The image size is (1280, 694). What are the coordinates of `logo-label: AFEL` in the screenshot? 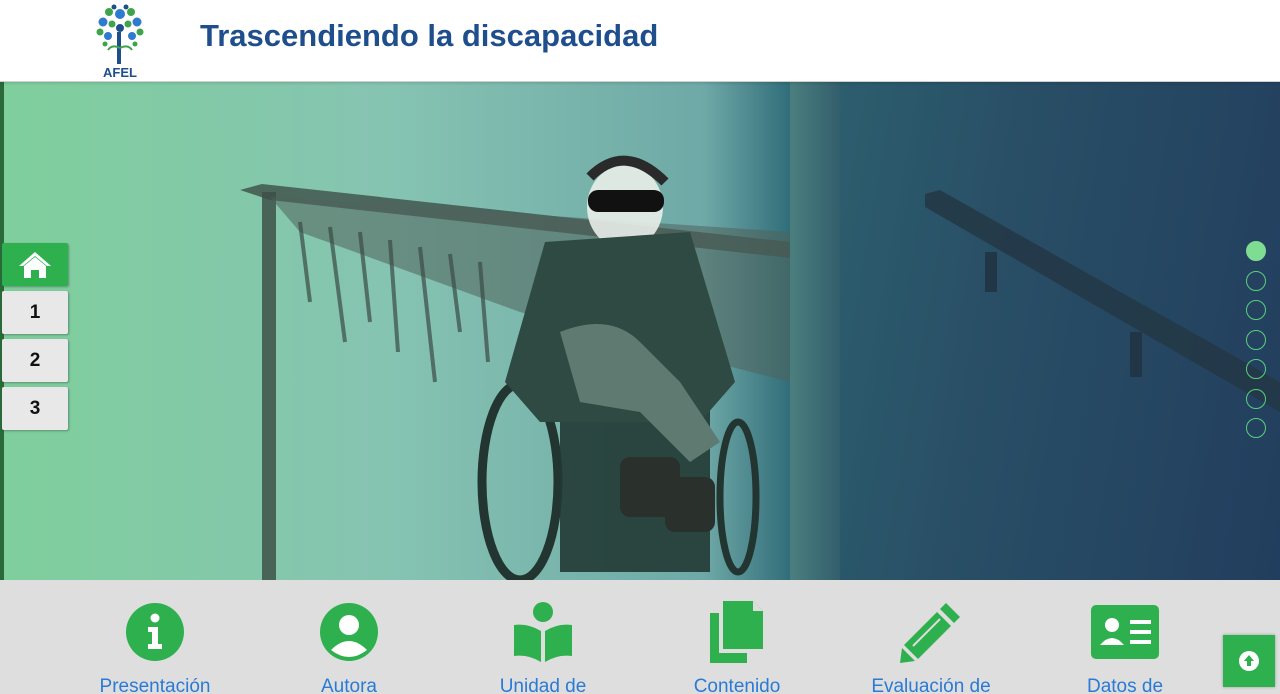 It's located at (120, 72).